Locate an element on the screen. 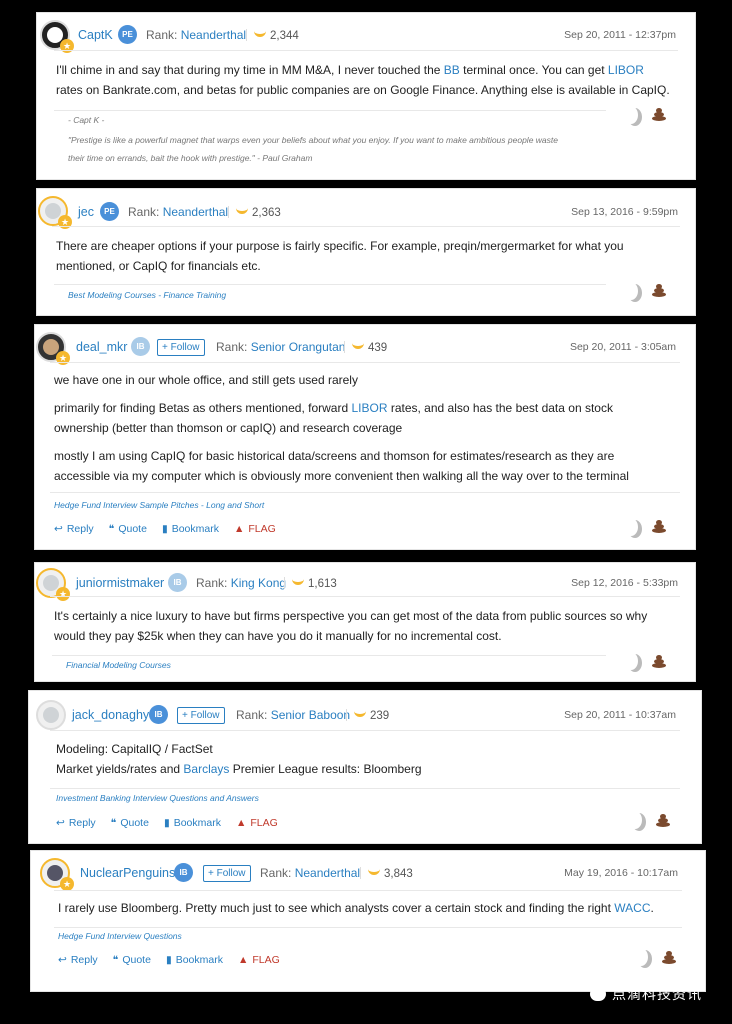  warning-icon: ▲ is located at coordinates (241, 823).